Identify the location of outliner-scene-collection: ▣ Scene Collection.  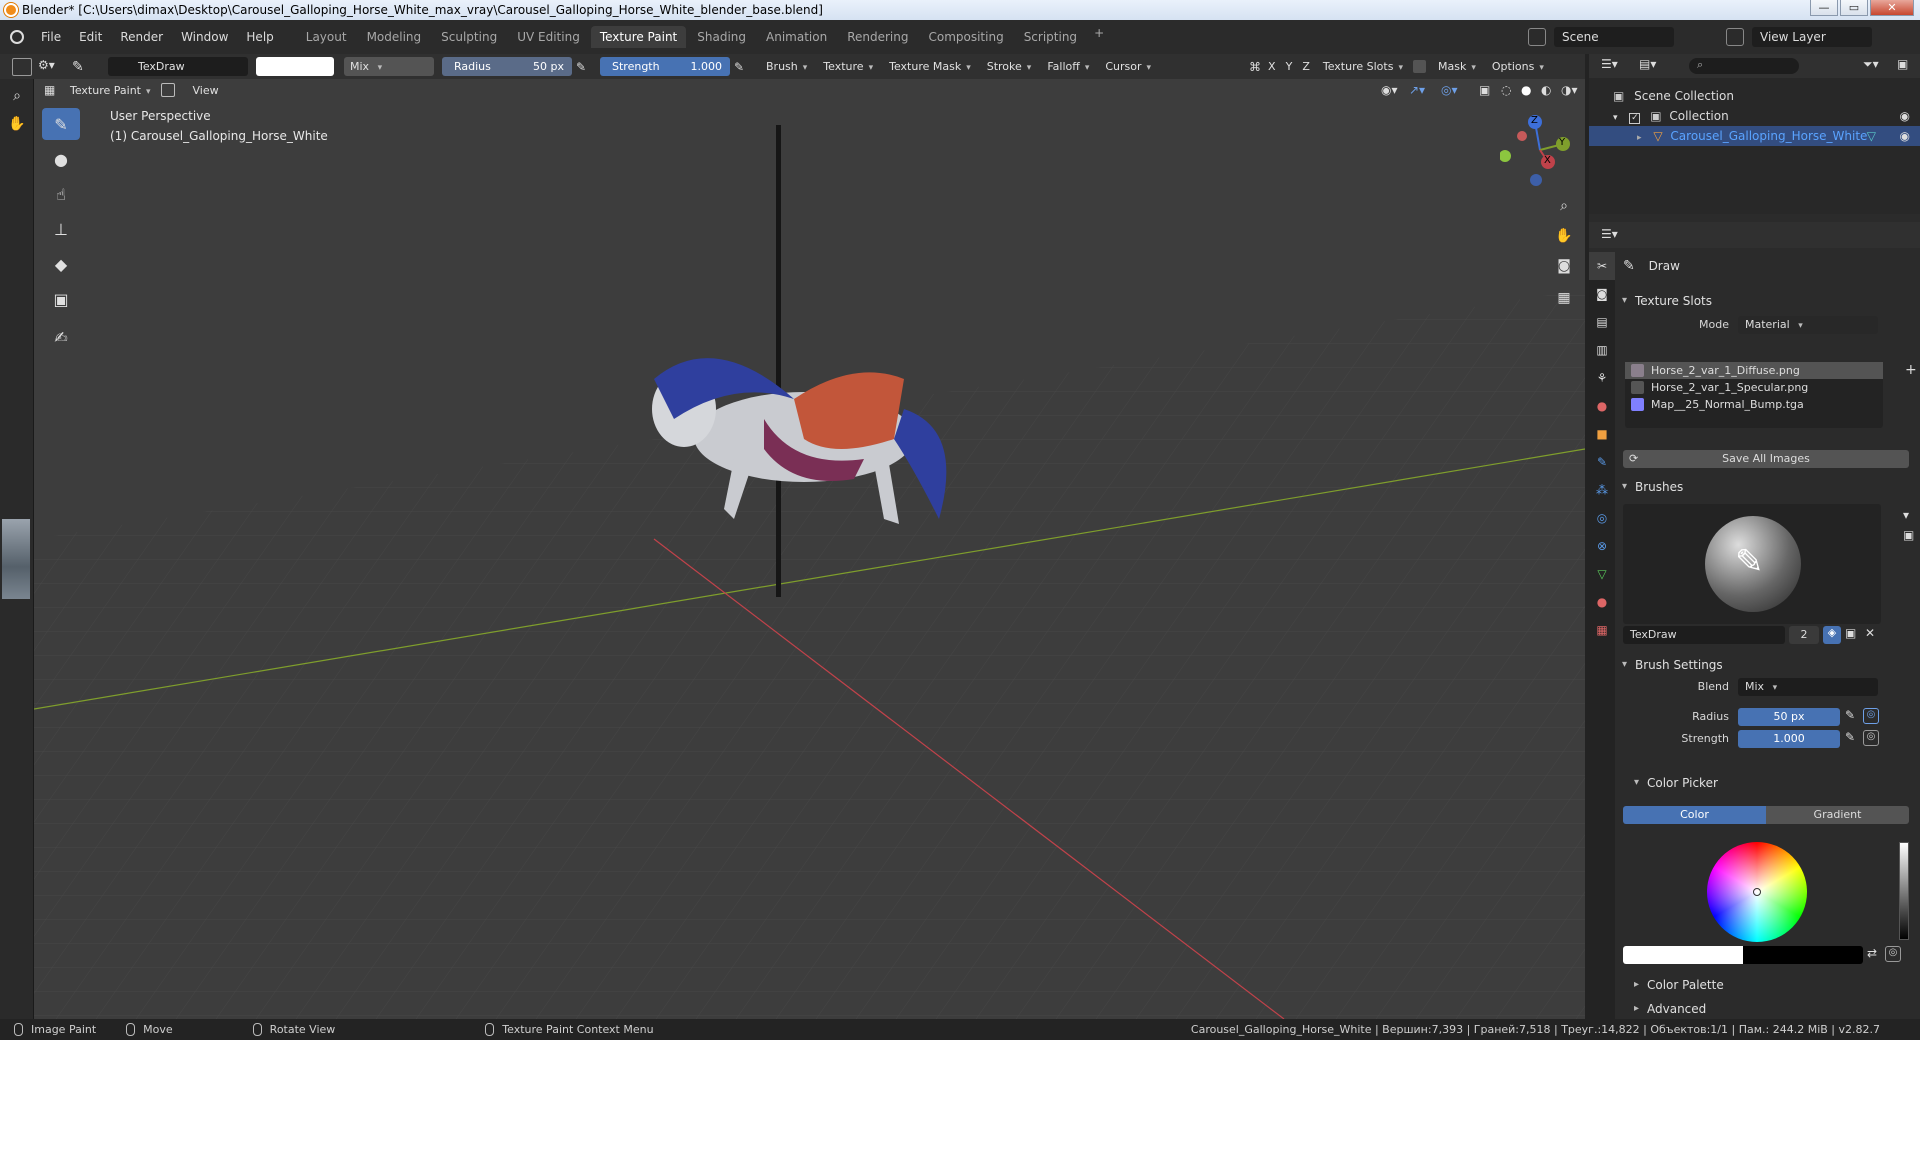
(1754, 96).